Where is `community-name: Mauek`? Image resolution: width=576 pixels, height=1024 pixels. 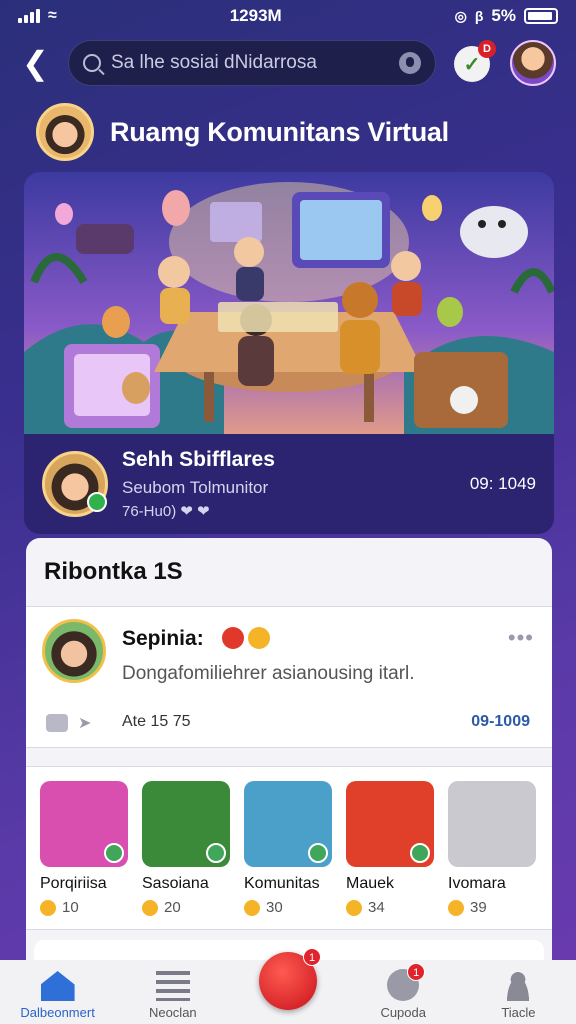
community-name: Mauek is located at coordinates (370, 883).